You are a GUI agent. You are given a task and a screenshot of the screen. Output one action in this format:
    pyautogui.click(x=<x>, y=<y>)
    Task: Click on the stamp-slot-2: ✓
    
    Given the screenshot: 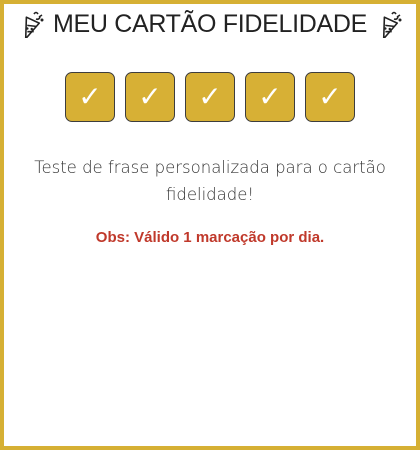 What is the action you would take?
    pyautogui.click(x=150, y=97)
    